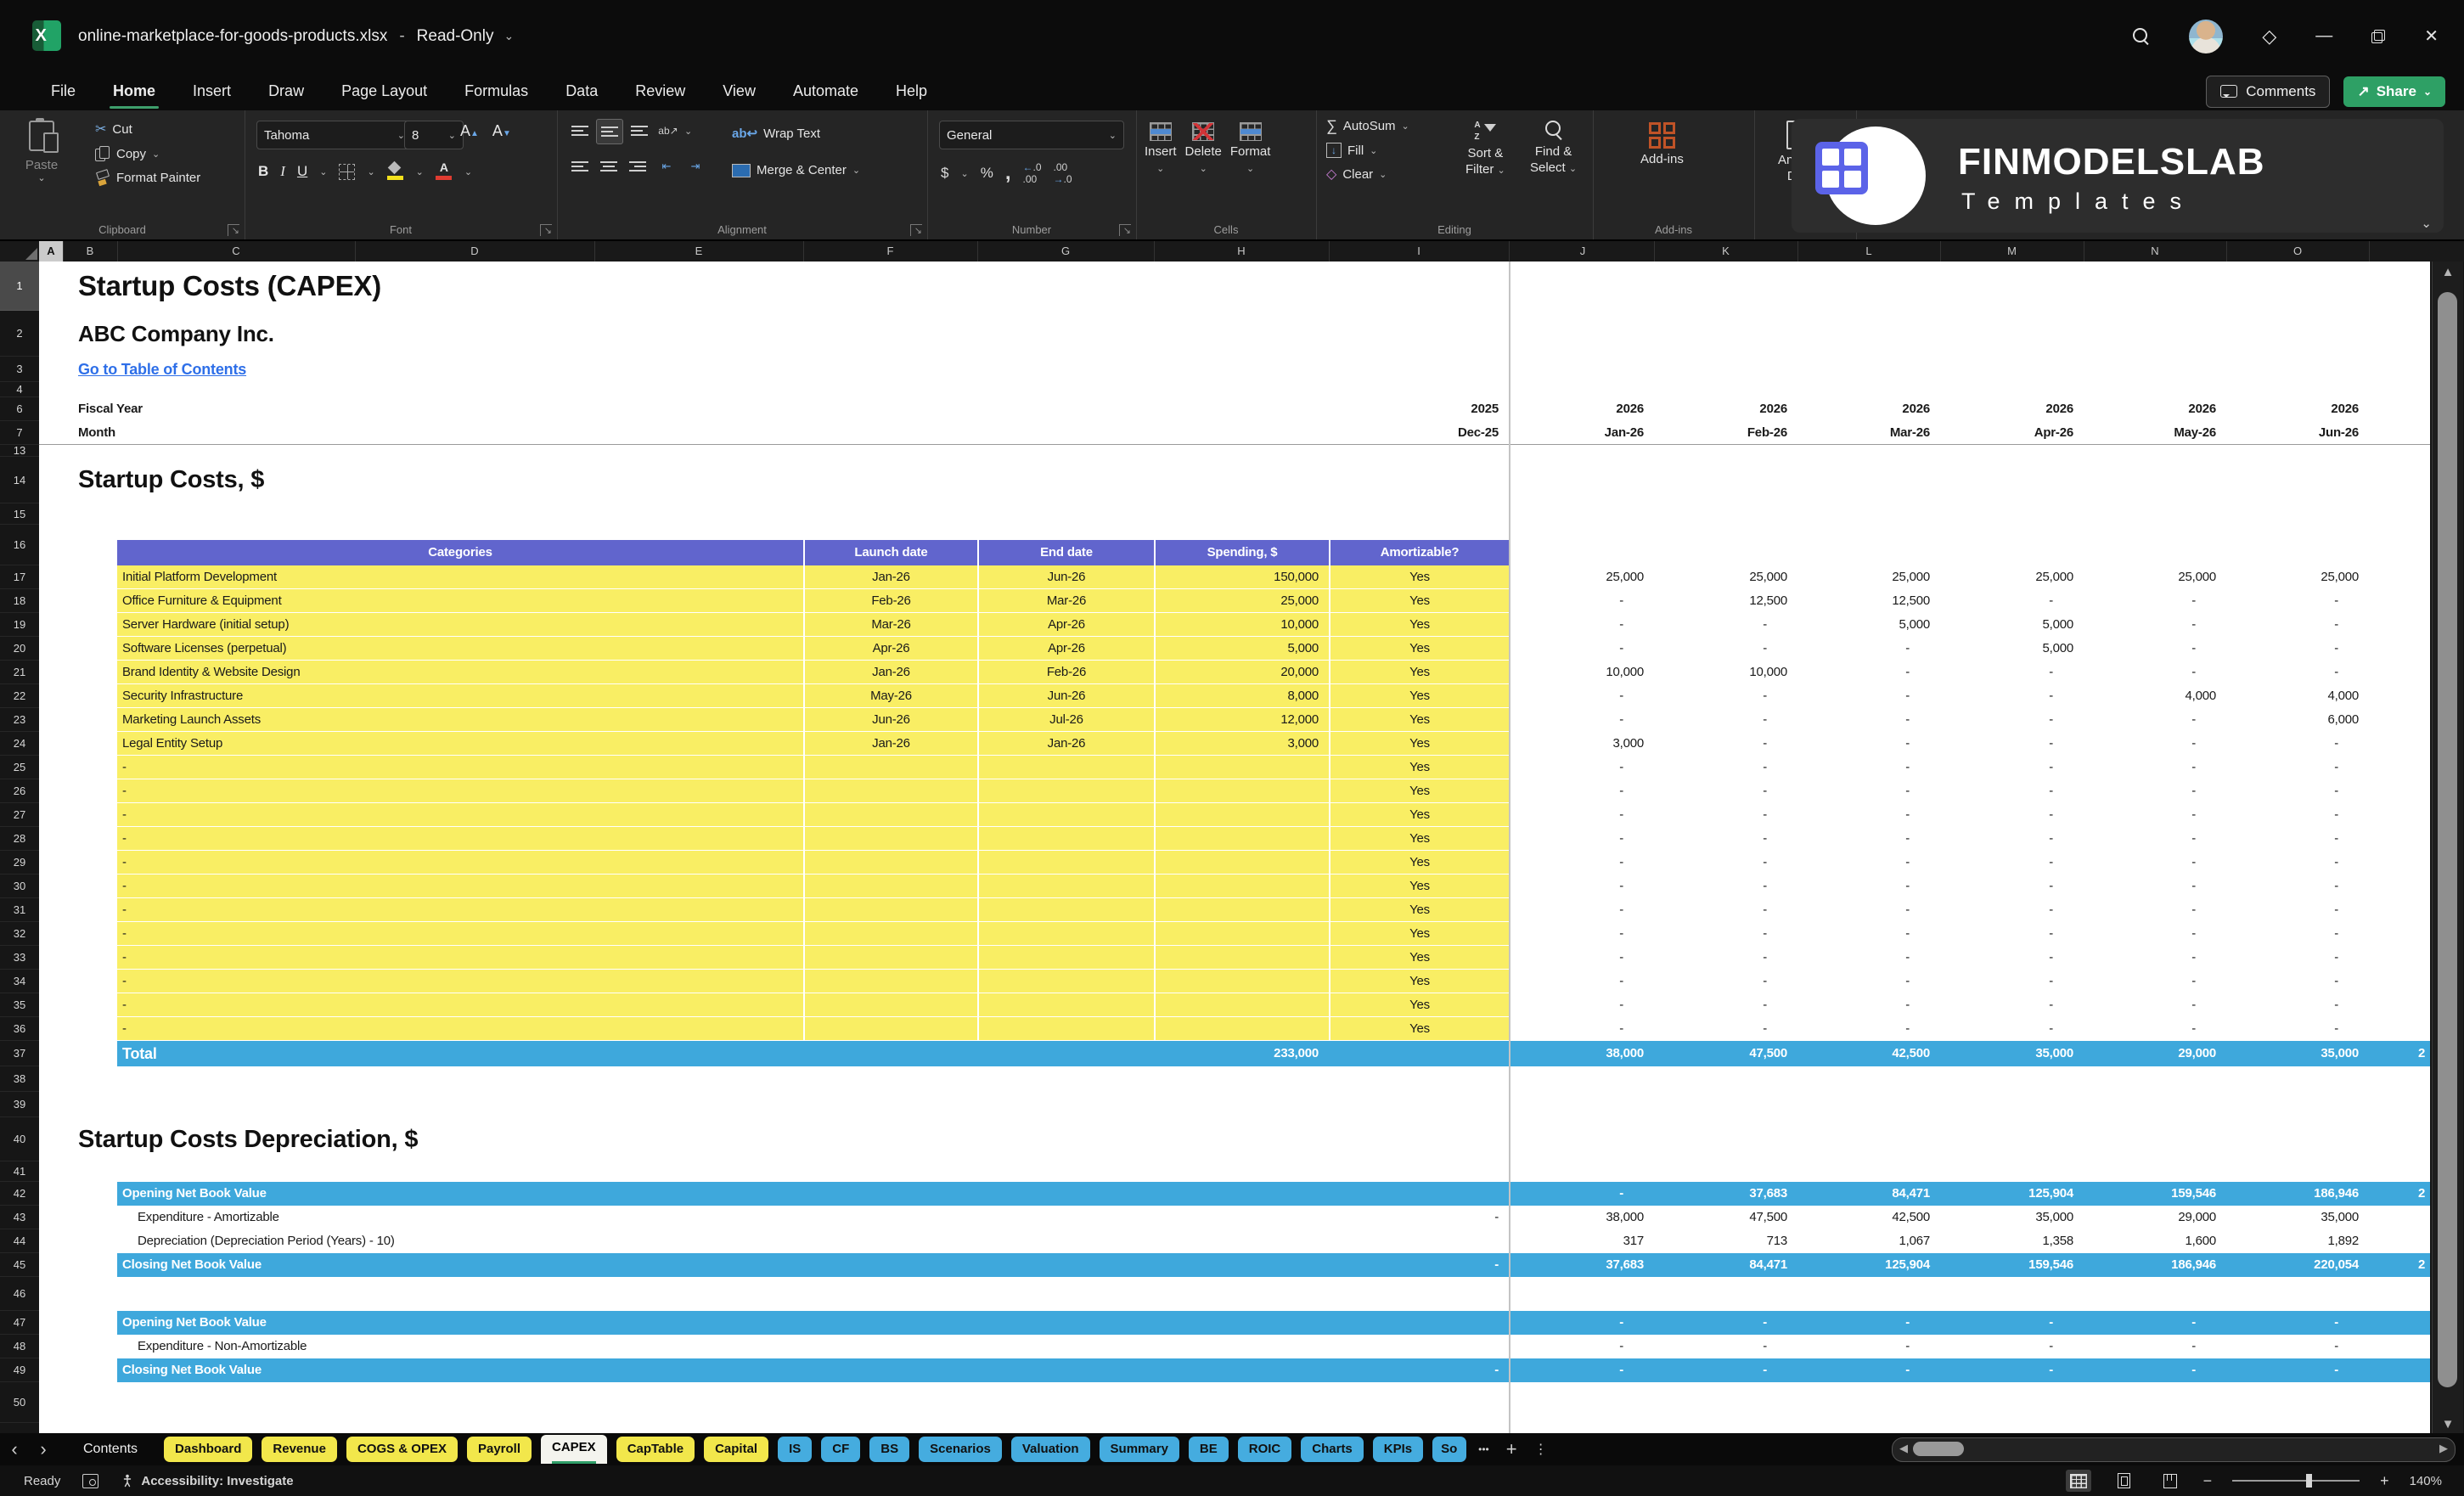 This screenshot has height=1496, width=2464. Describe the element at coordinates (19, 433) in the screenshot. I see `row-number-7: 7` at that location.